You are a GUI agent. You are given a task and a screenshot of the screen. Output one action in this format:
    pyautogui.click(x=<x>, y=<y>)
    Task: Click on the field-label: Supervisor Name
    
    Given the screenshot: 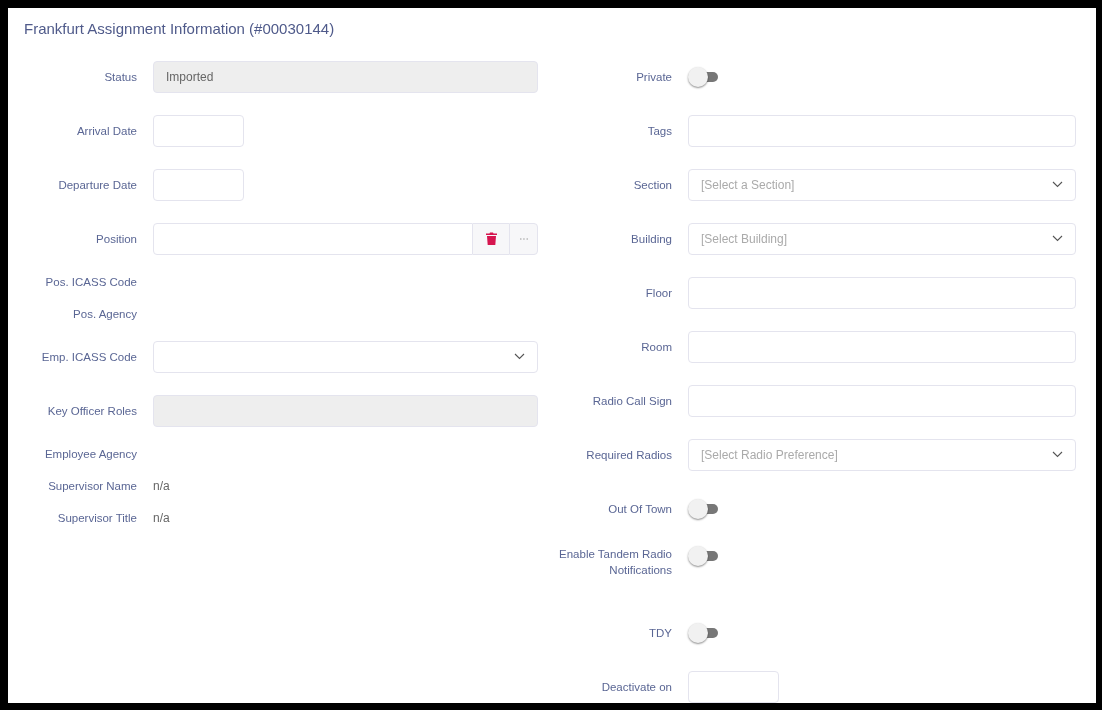 What is the action you would take?
    pyautogui.click(x=92, y=486)
    